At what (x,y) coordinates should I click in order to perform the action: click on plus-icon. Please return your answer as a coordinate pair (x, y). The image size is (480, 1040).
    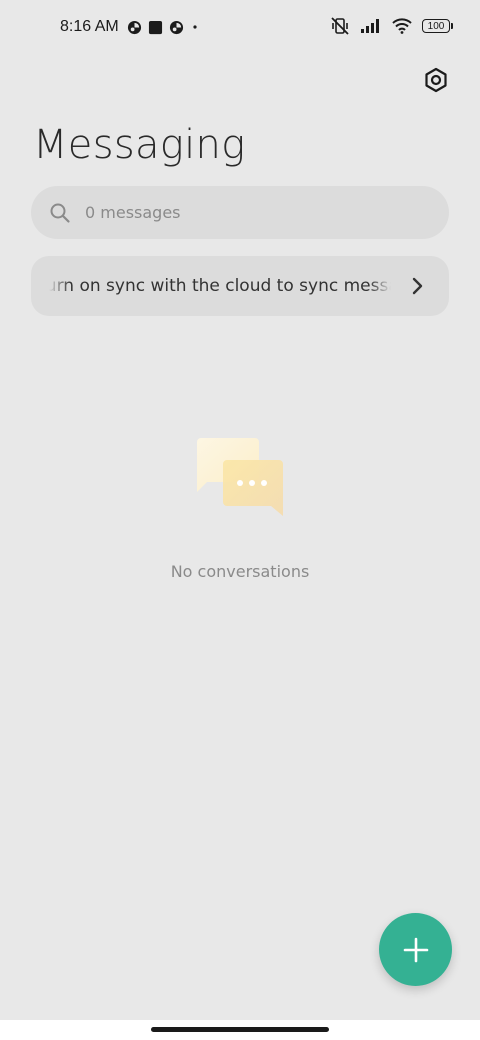
    Looking at the image, I should click on (416, 950).